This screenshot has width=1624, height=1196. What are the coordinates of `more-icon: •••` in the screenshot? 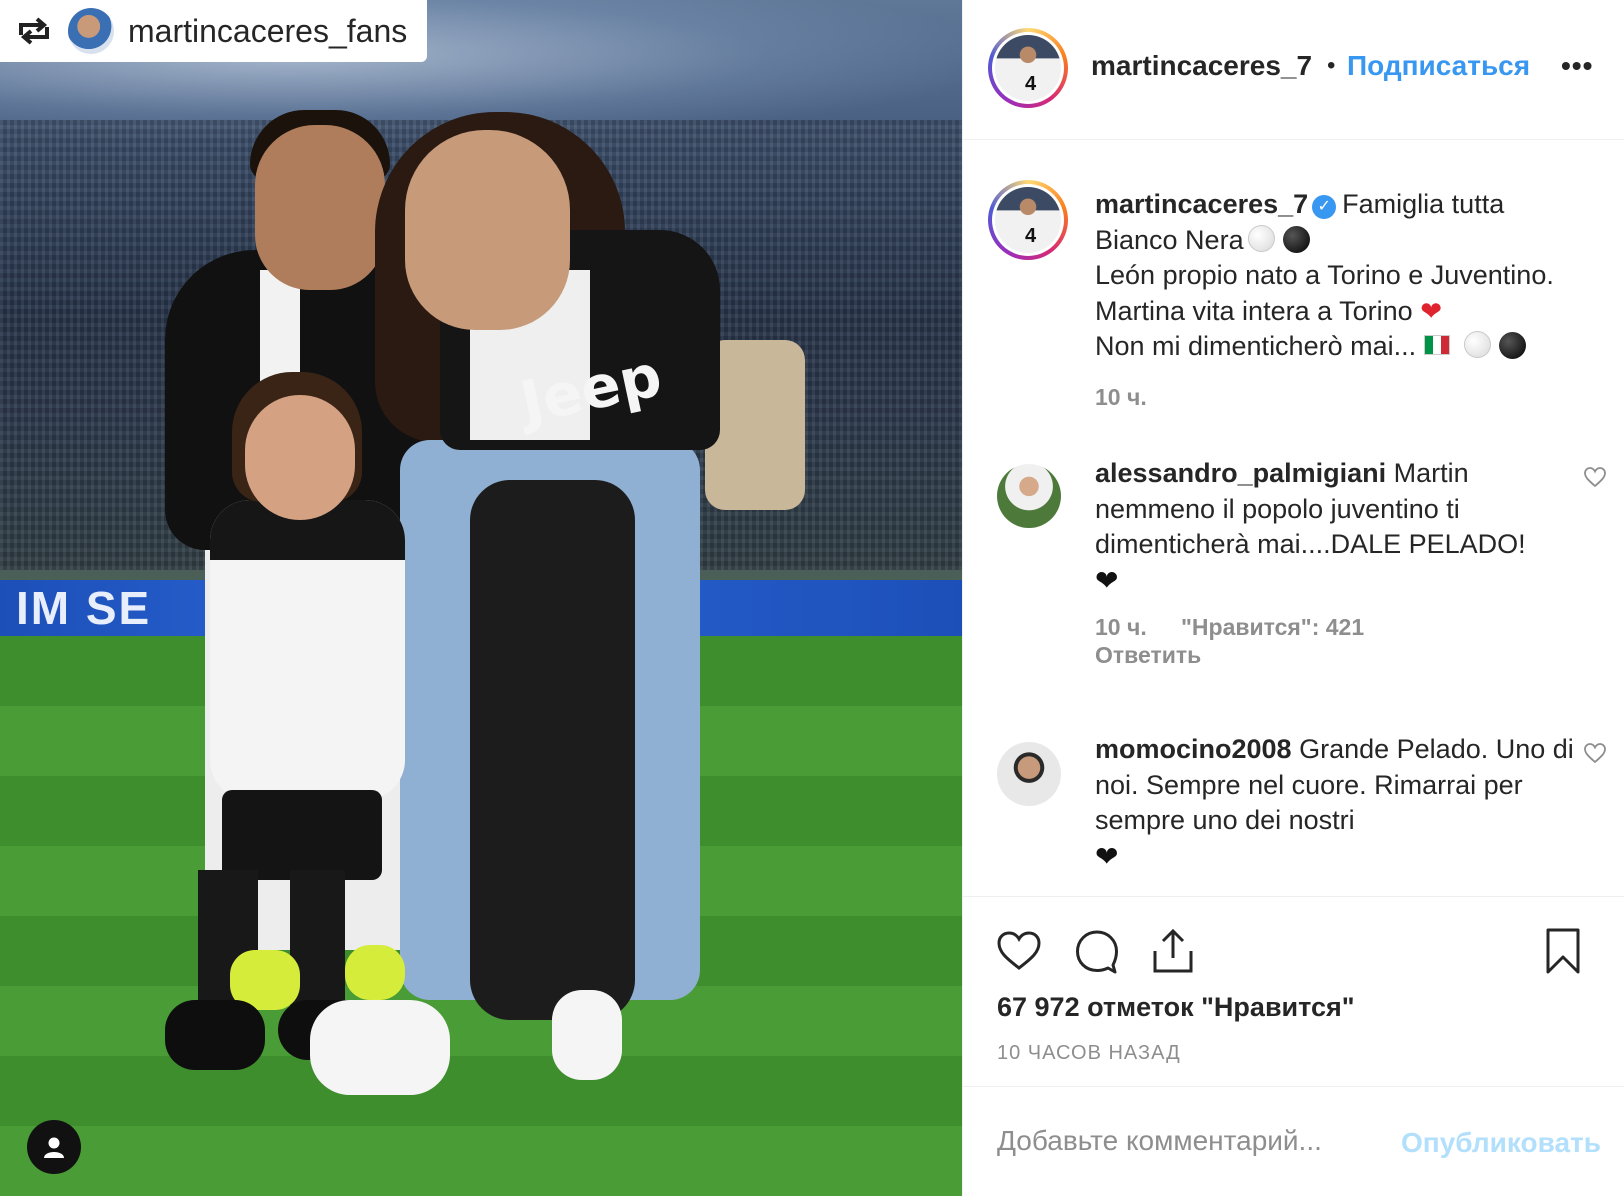 It's located at (1577, 66).